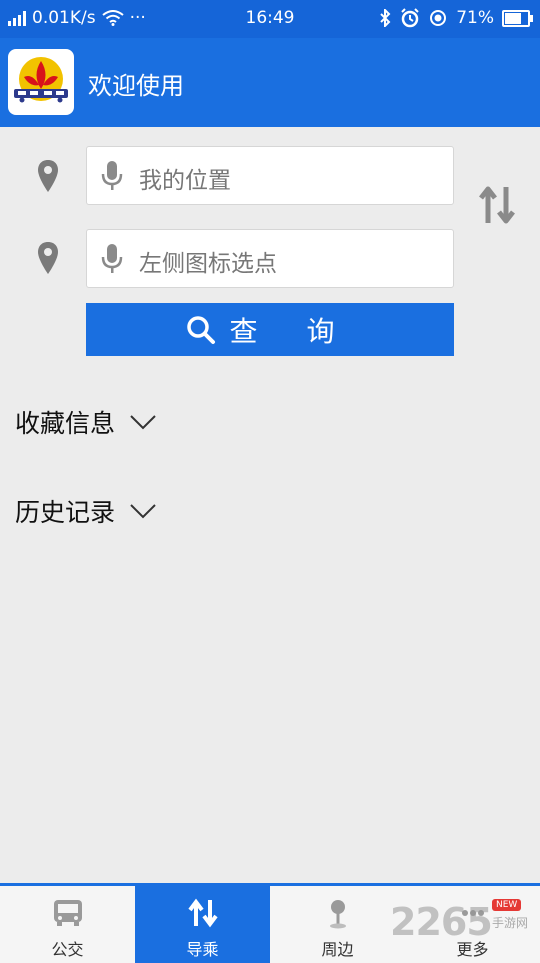  Describe the element at coordinates (41, 82) in the screenshot. I see `app-logo` at that location.